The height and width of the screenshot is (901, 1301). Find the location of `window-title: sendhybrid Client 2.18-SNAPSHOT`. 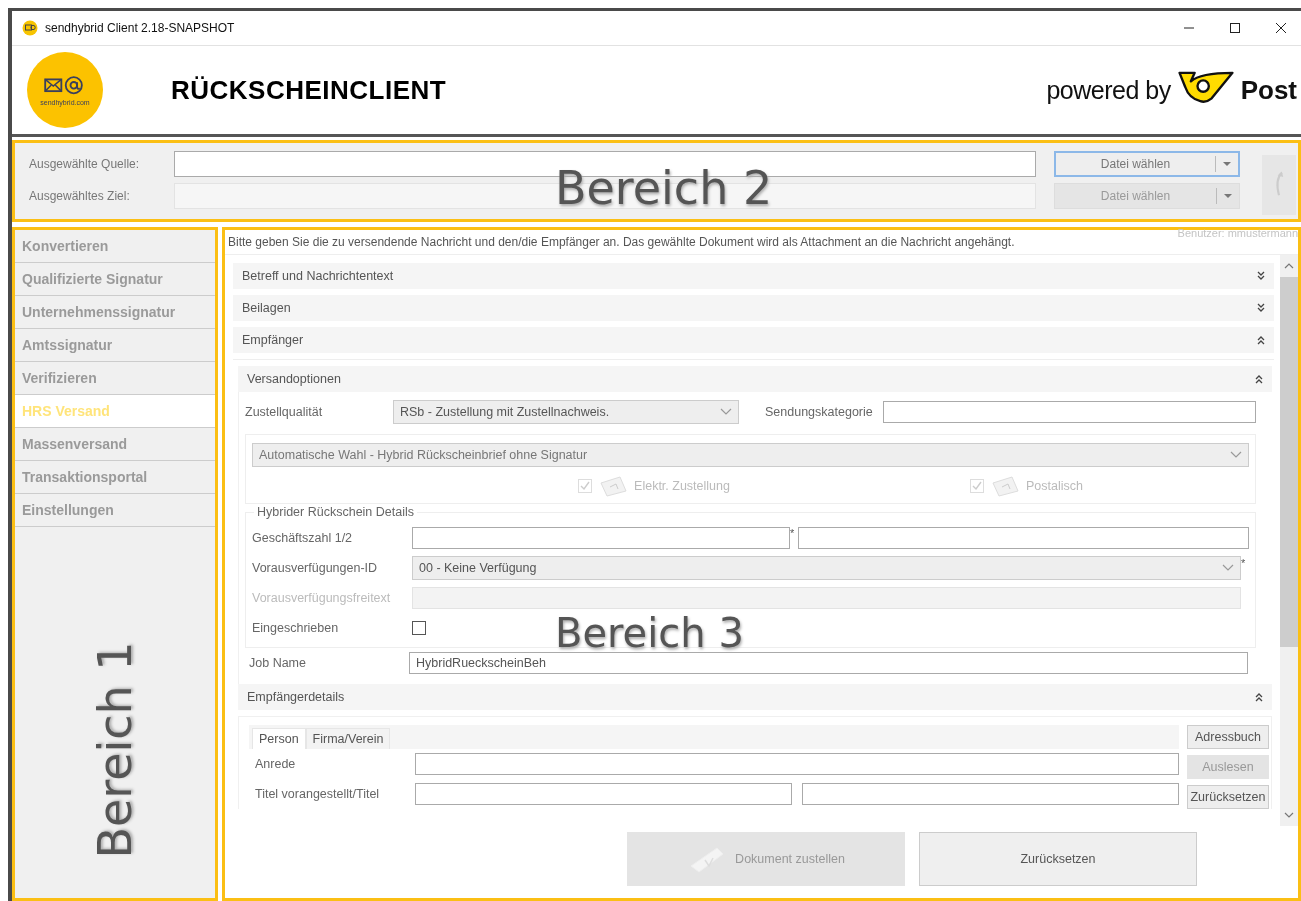

window-title: sendhybrid Client 2.18-SNAPSHOT is located at coordinates (140, 28).